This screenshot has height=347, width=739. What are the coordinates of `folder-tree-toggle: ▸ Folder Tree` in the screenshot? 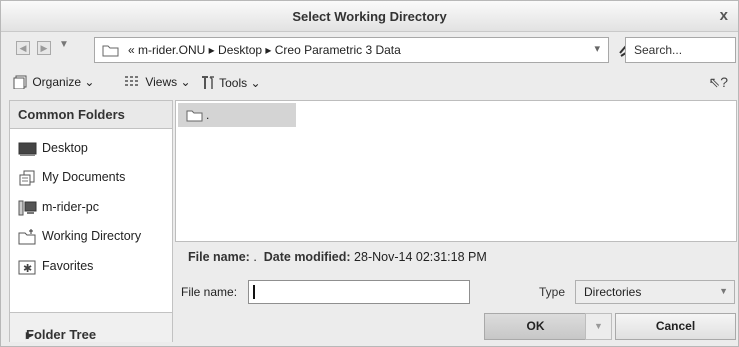 It's located at (91, 327).